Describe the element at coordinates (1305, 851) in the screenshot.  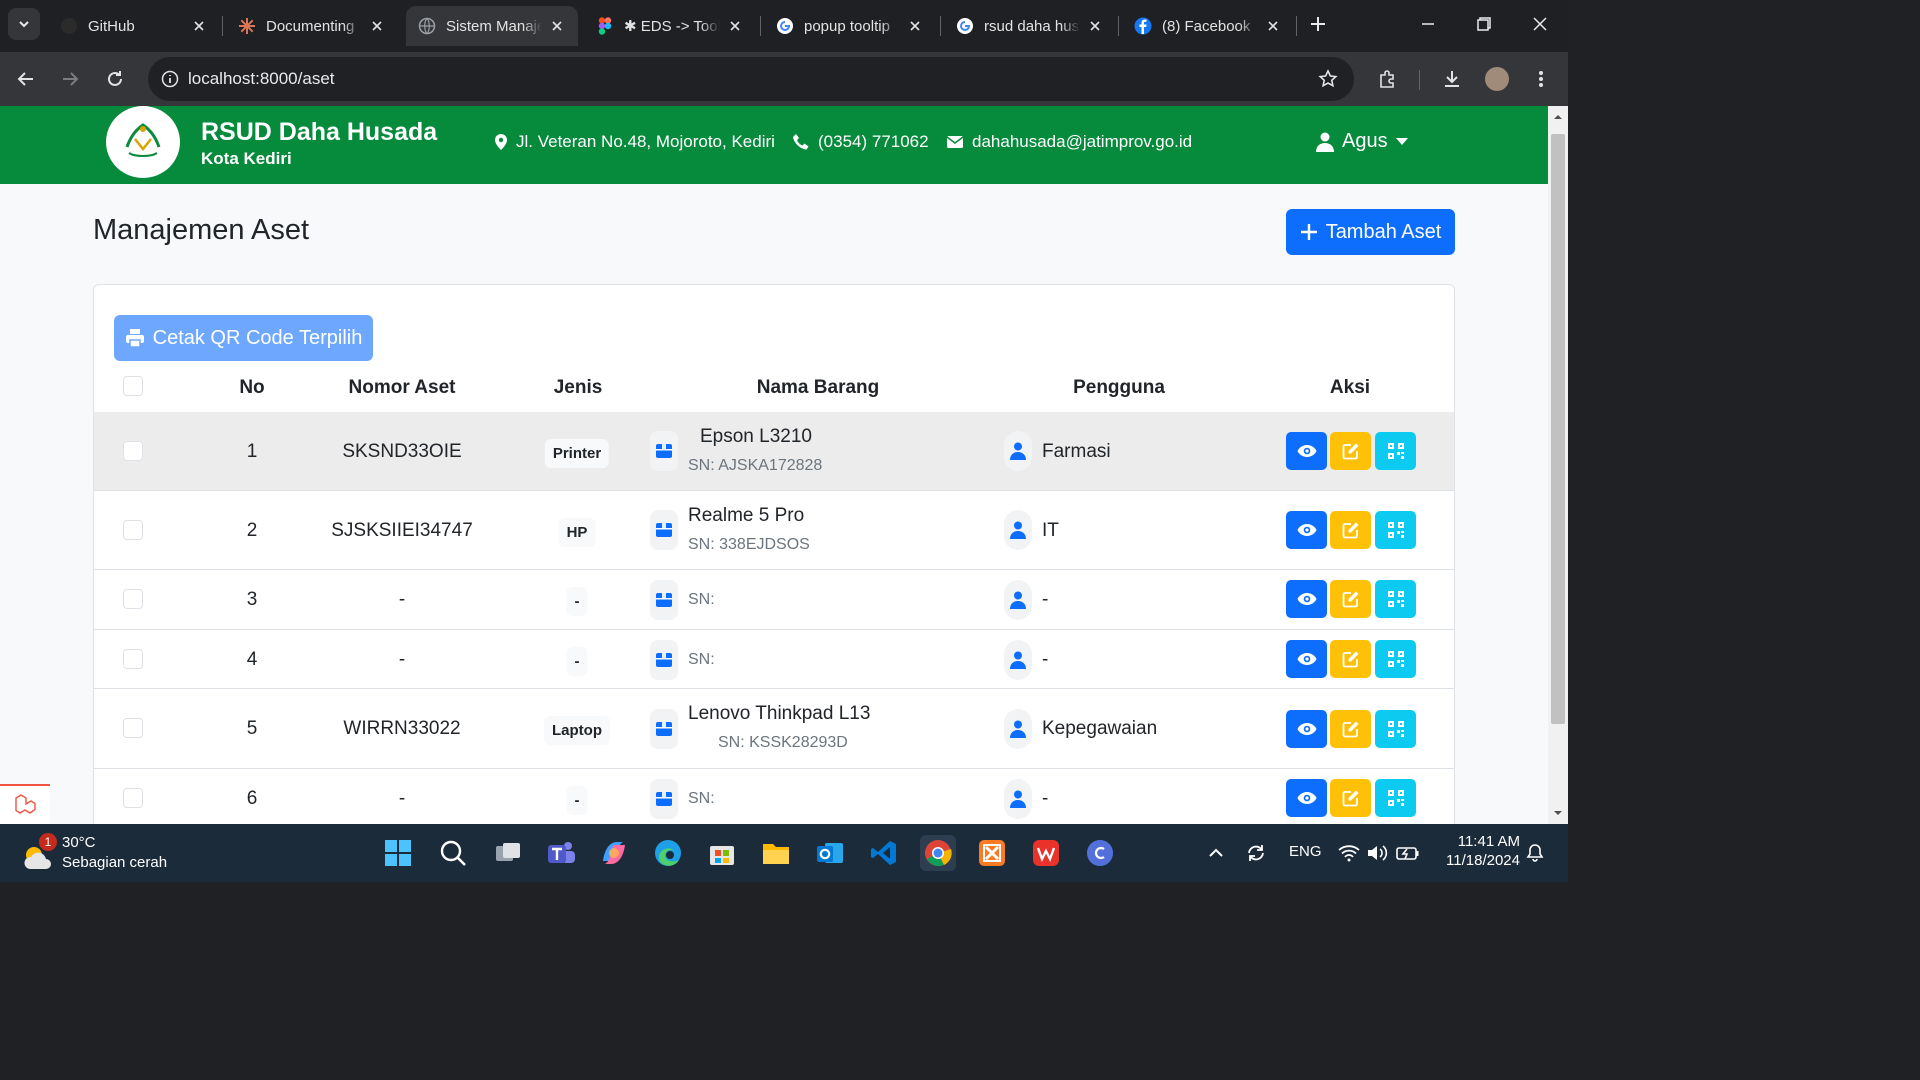
I see `language-indicator: ENG` at that location.